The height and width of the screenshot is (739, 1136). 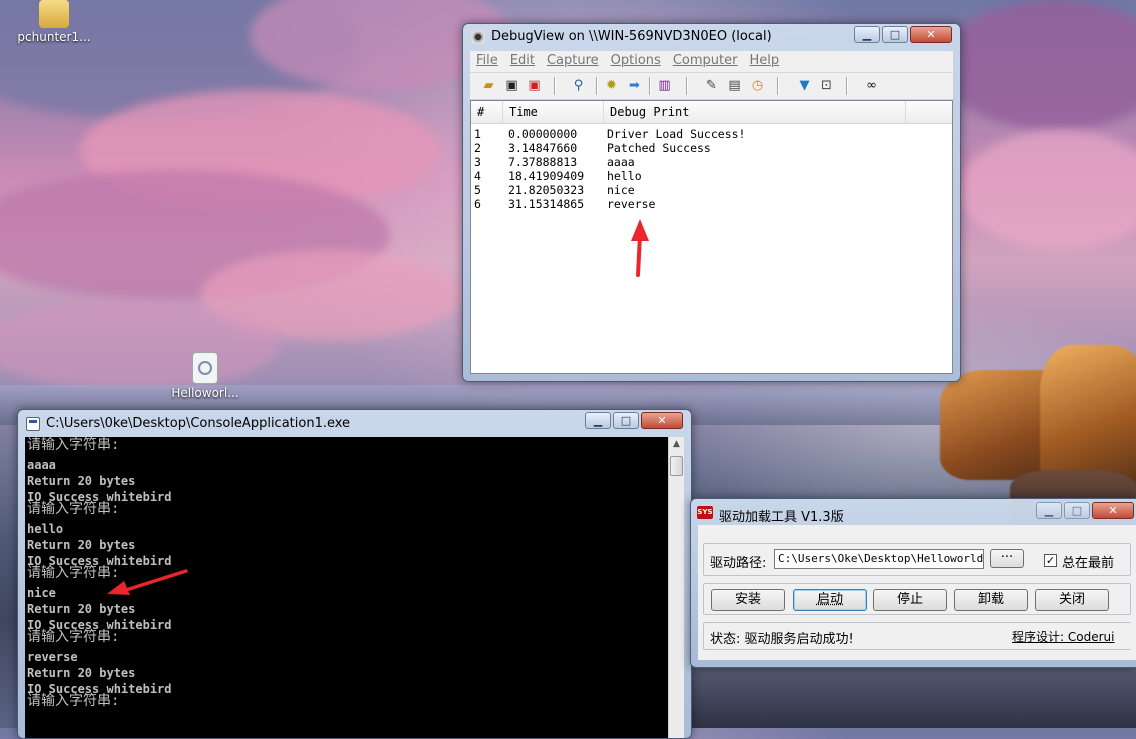 What do you see at coordinates (826, 85) in the screenshot?
I see `computer-icon: ⊡` at bounding box center [826, 85].